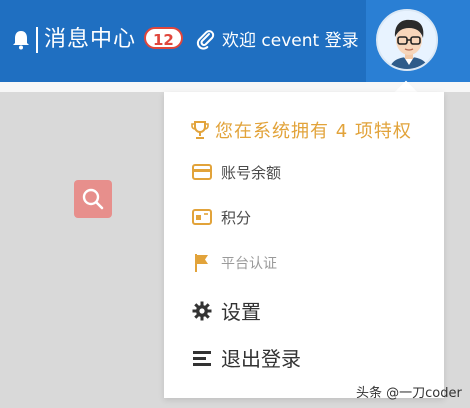 The height and width of the screenshot is (408, 470). What do you see at coordinates (236, 217) in the screenshot?
I see `menu-item-label: 积分` at bounding box center [236, 217].